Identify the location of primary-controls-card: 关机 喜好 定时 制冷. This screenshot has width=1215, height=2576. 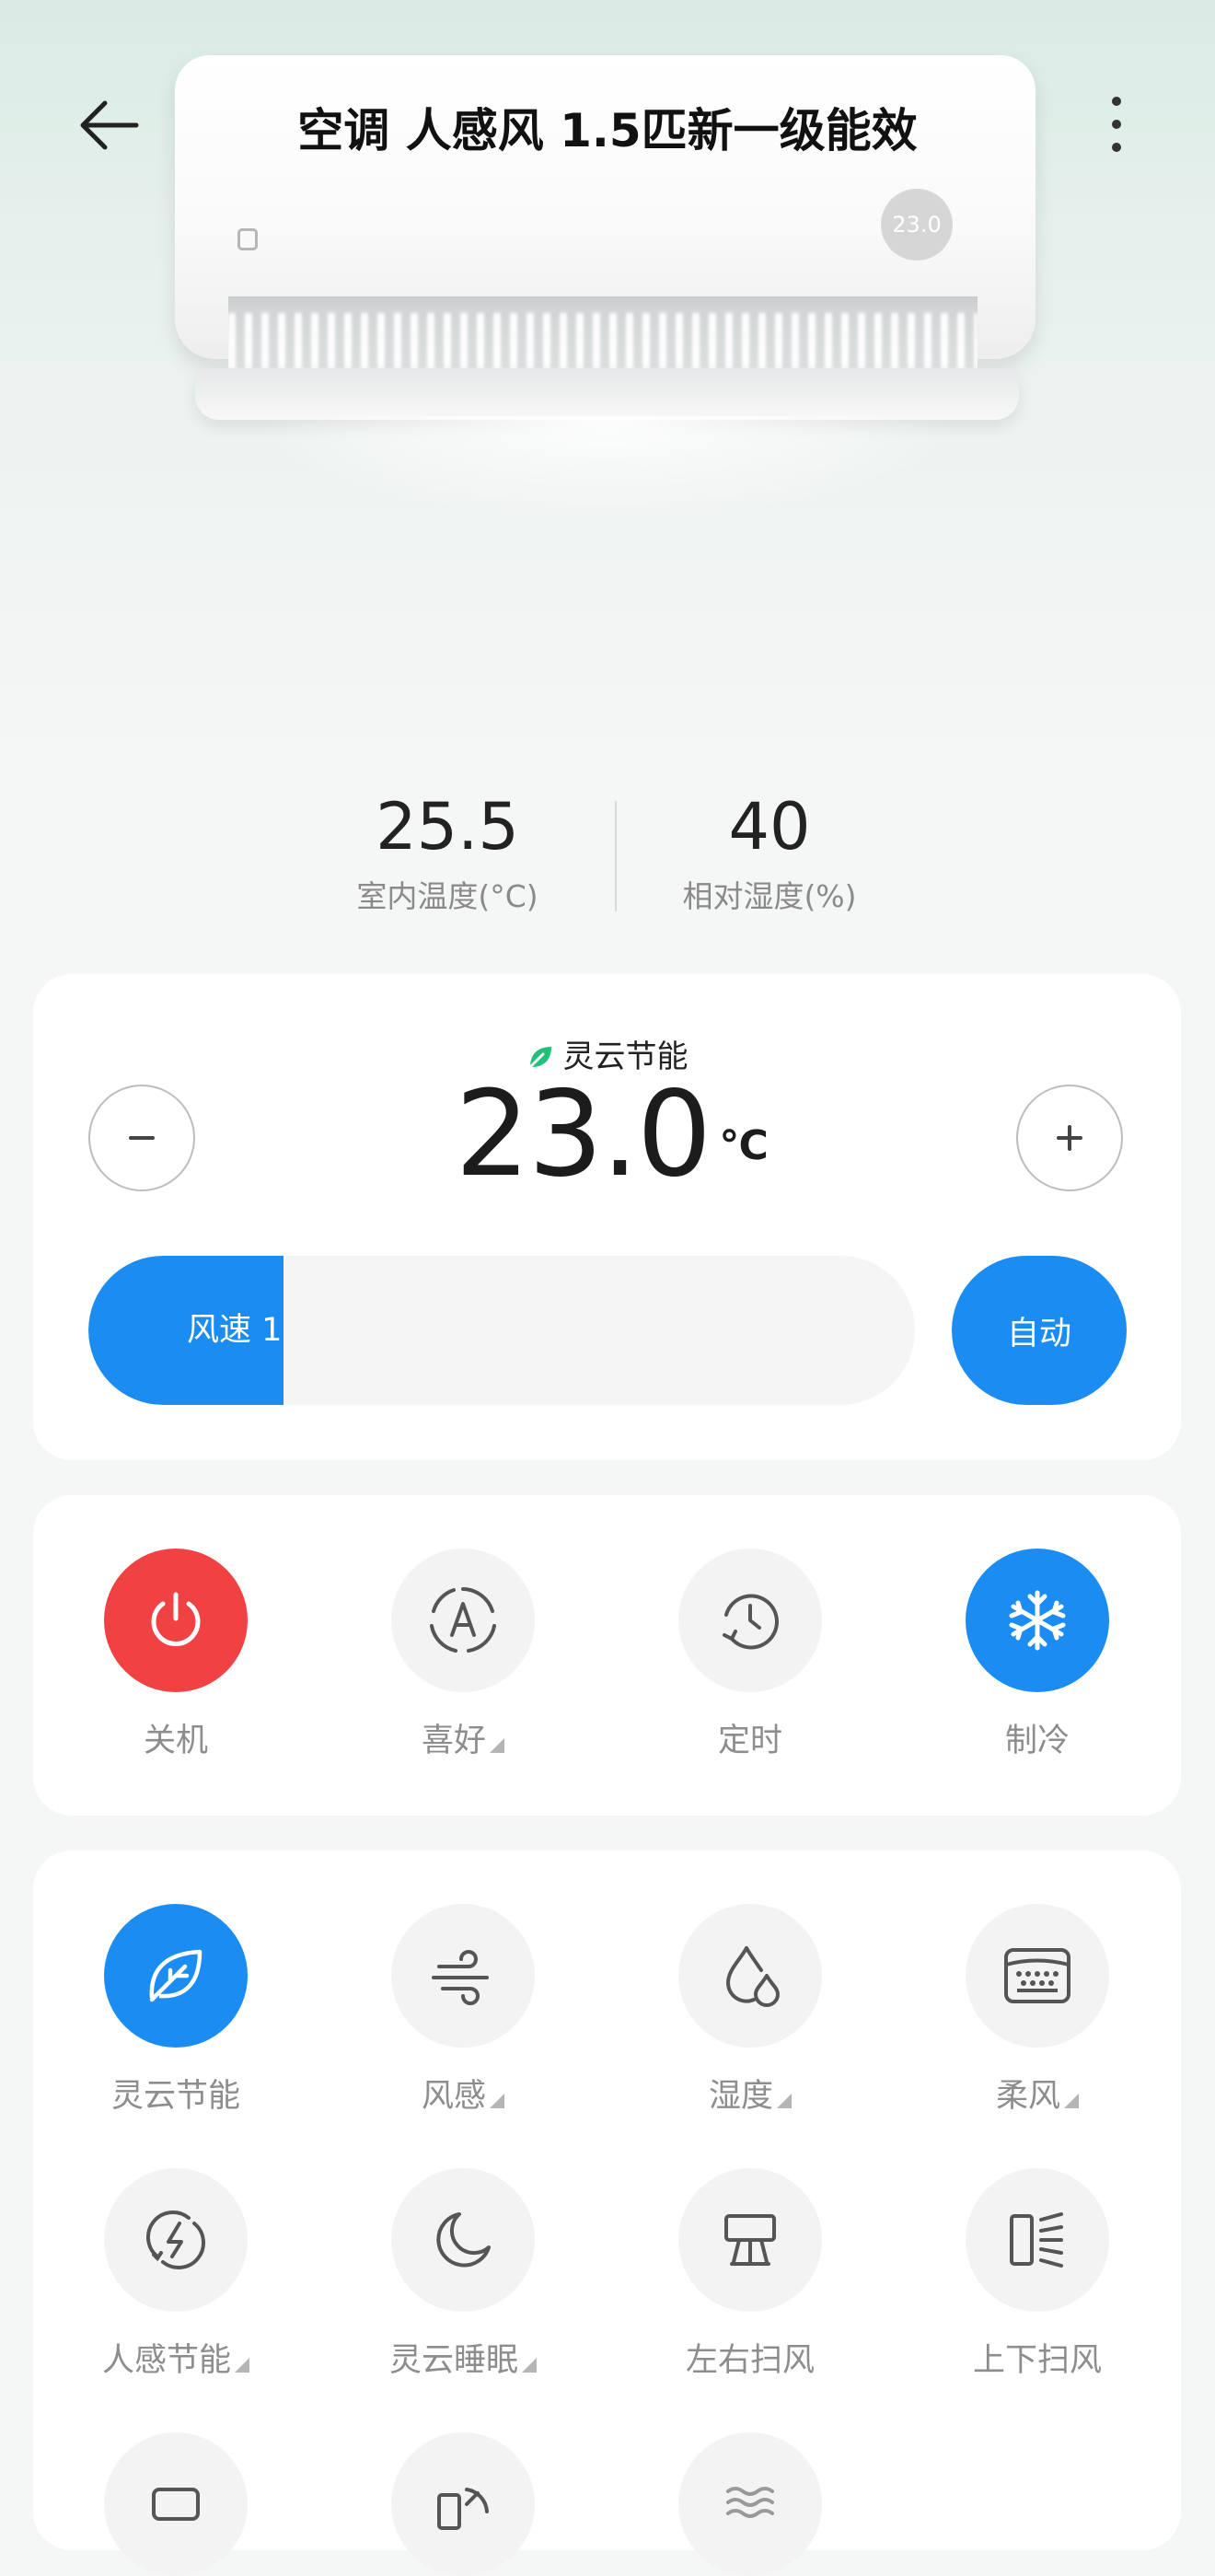
(607, 1655).